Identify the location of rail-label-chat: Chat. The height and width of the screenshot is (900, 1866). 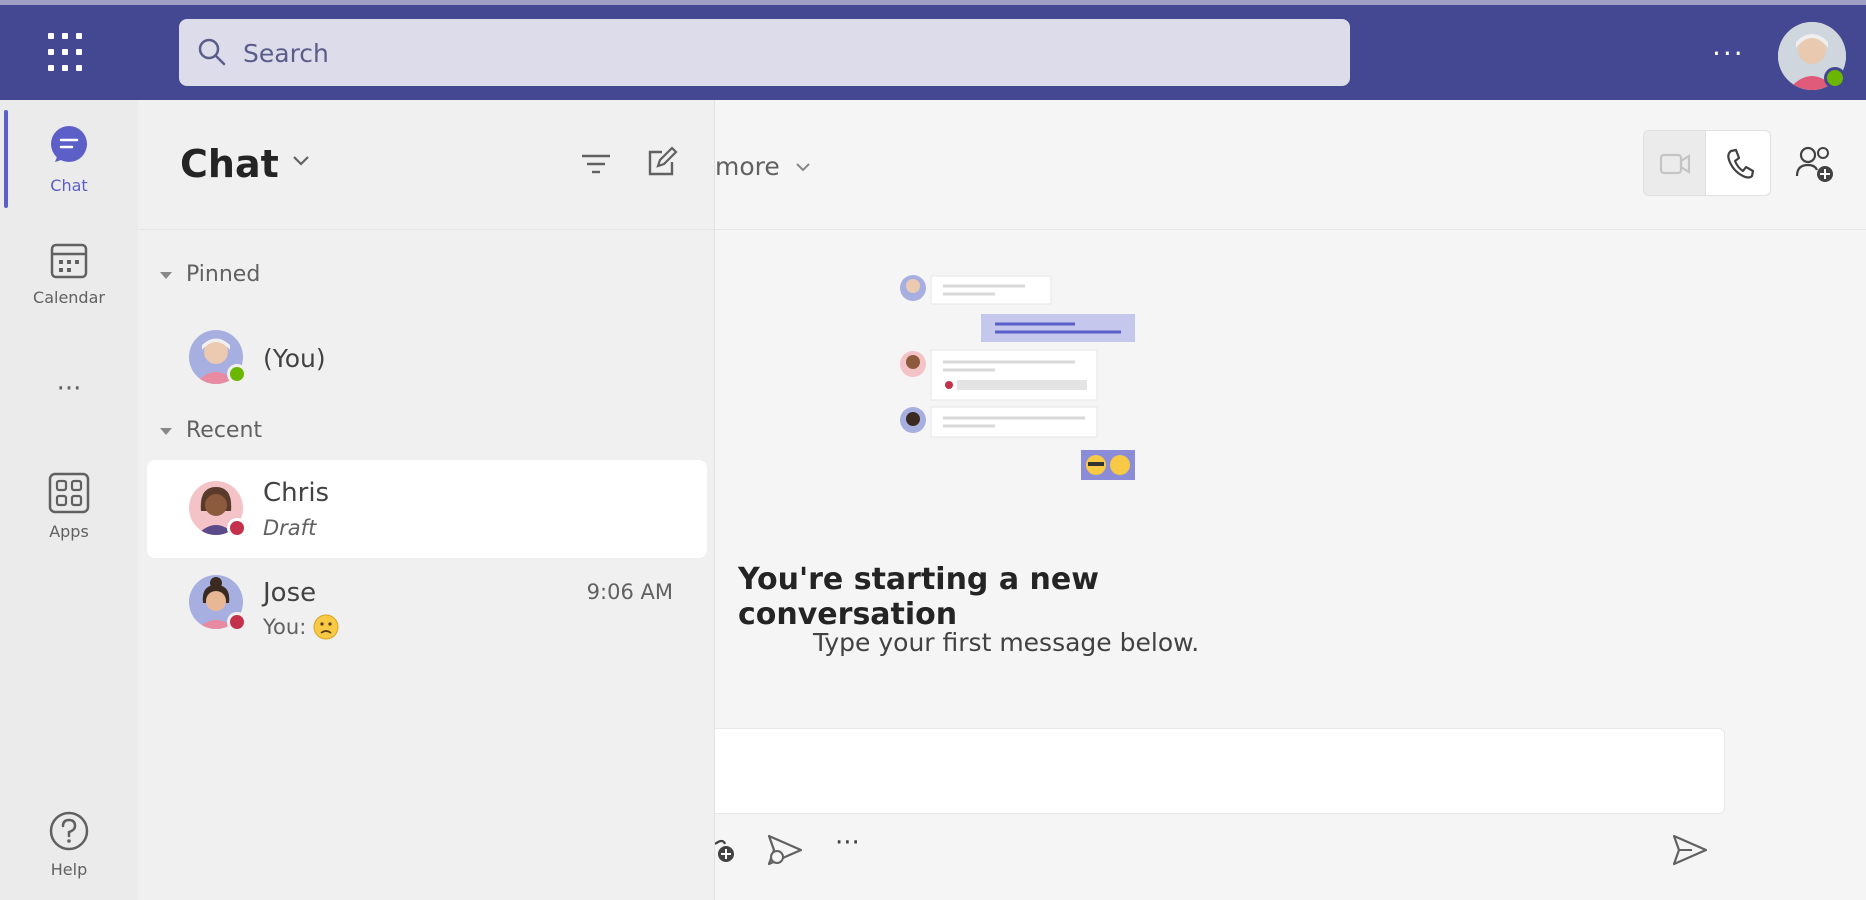
(69, 185).